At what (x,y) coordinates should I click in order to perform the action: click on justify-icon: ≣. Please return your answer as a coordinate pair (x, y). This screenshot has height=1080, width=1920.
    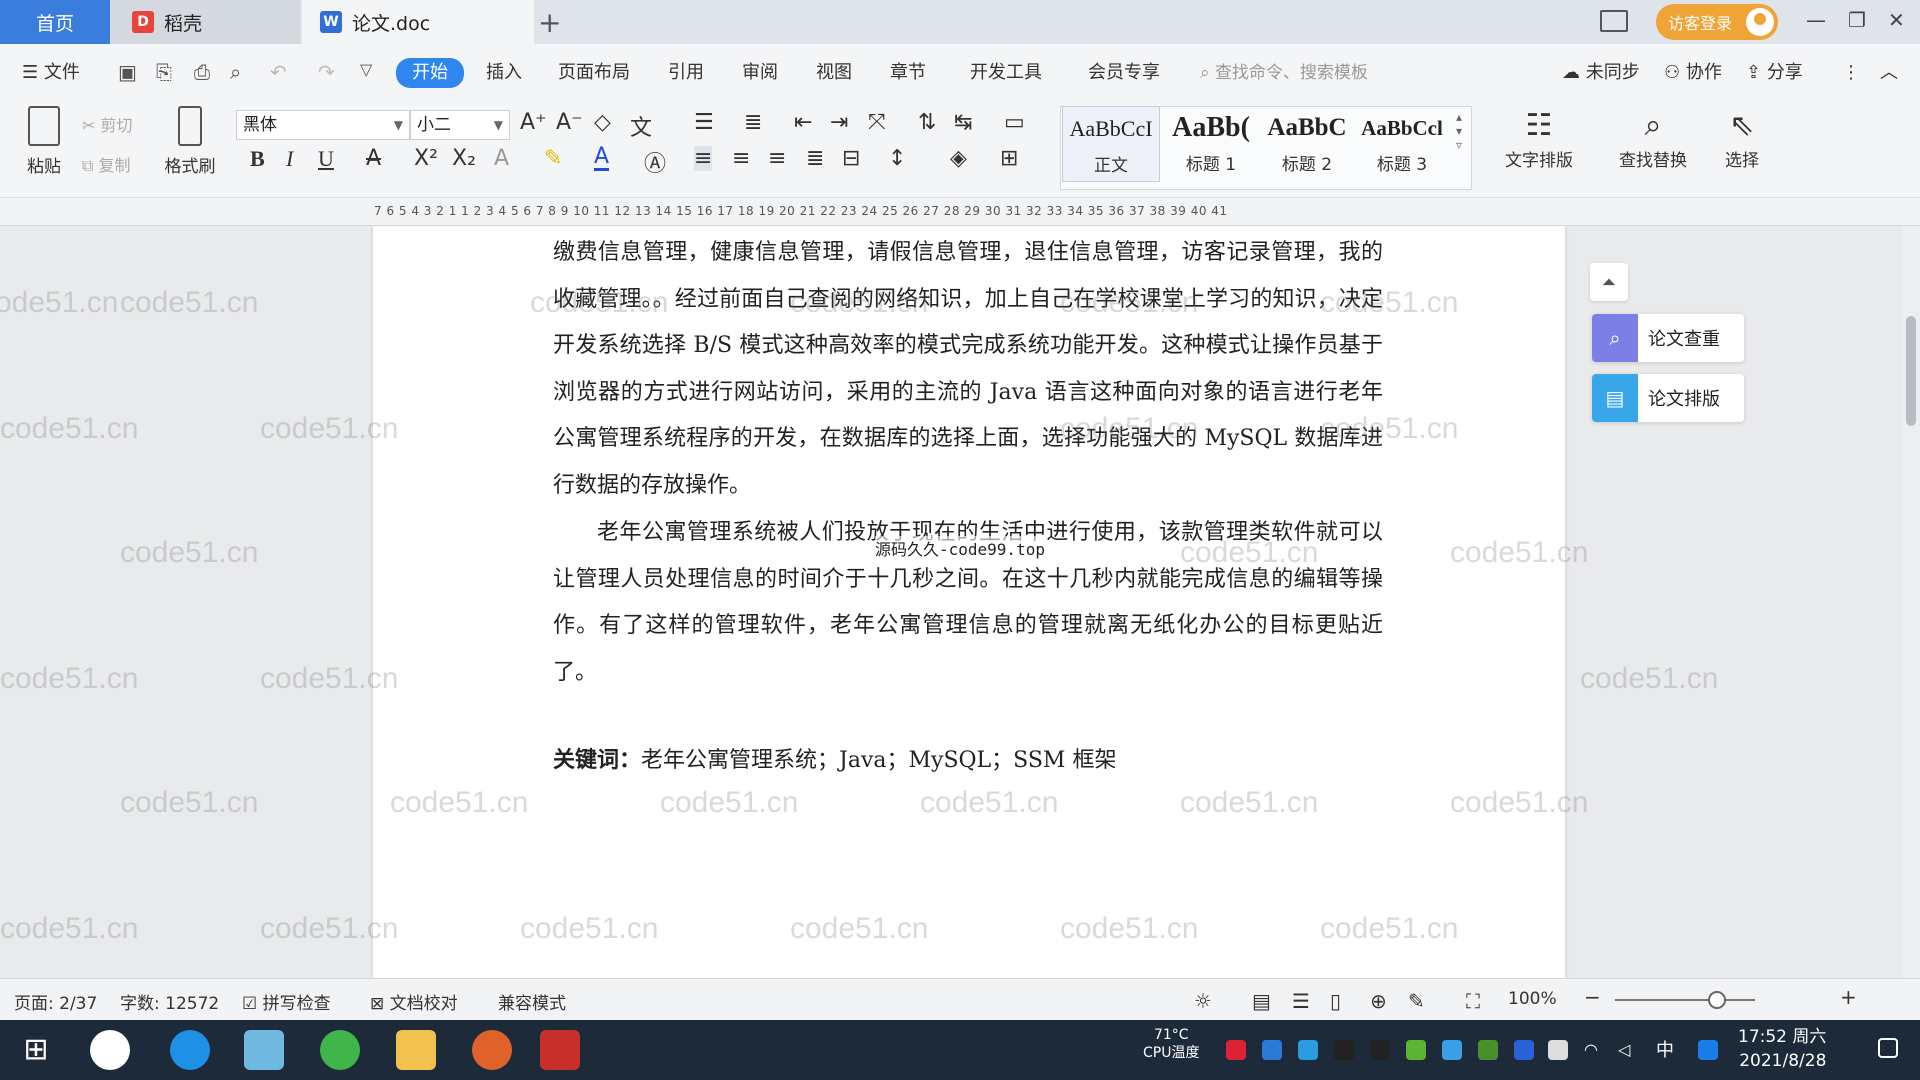
    Looking at the image, I should click on (815, 158).